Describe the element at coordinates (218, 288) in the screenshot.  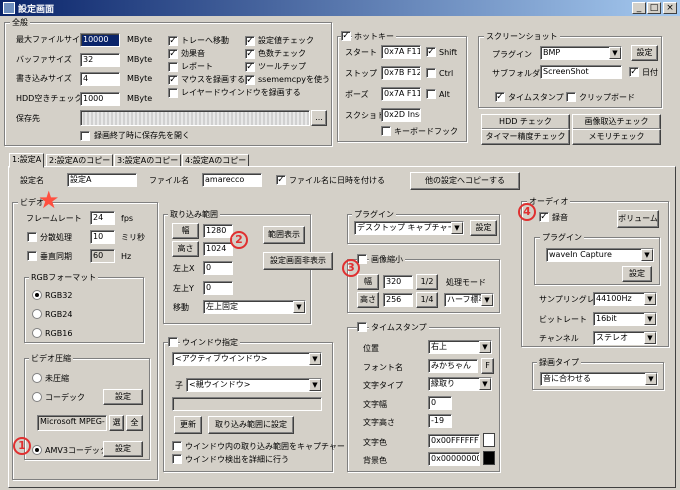
I see `left-y-input: 0` at that location.